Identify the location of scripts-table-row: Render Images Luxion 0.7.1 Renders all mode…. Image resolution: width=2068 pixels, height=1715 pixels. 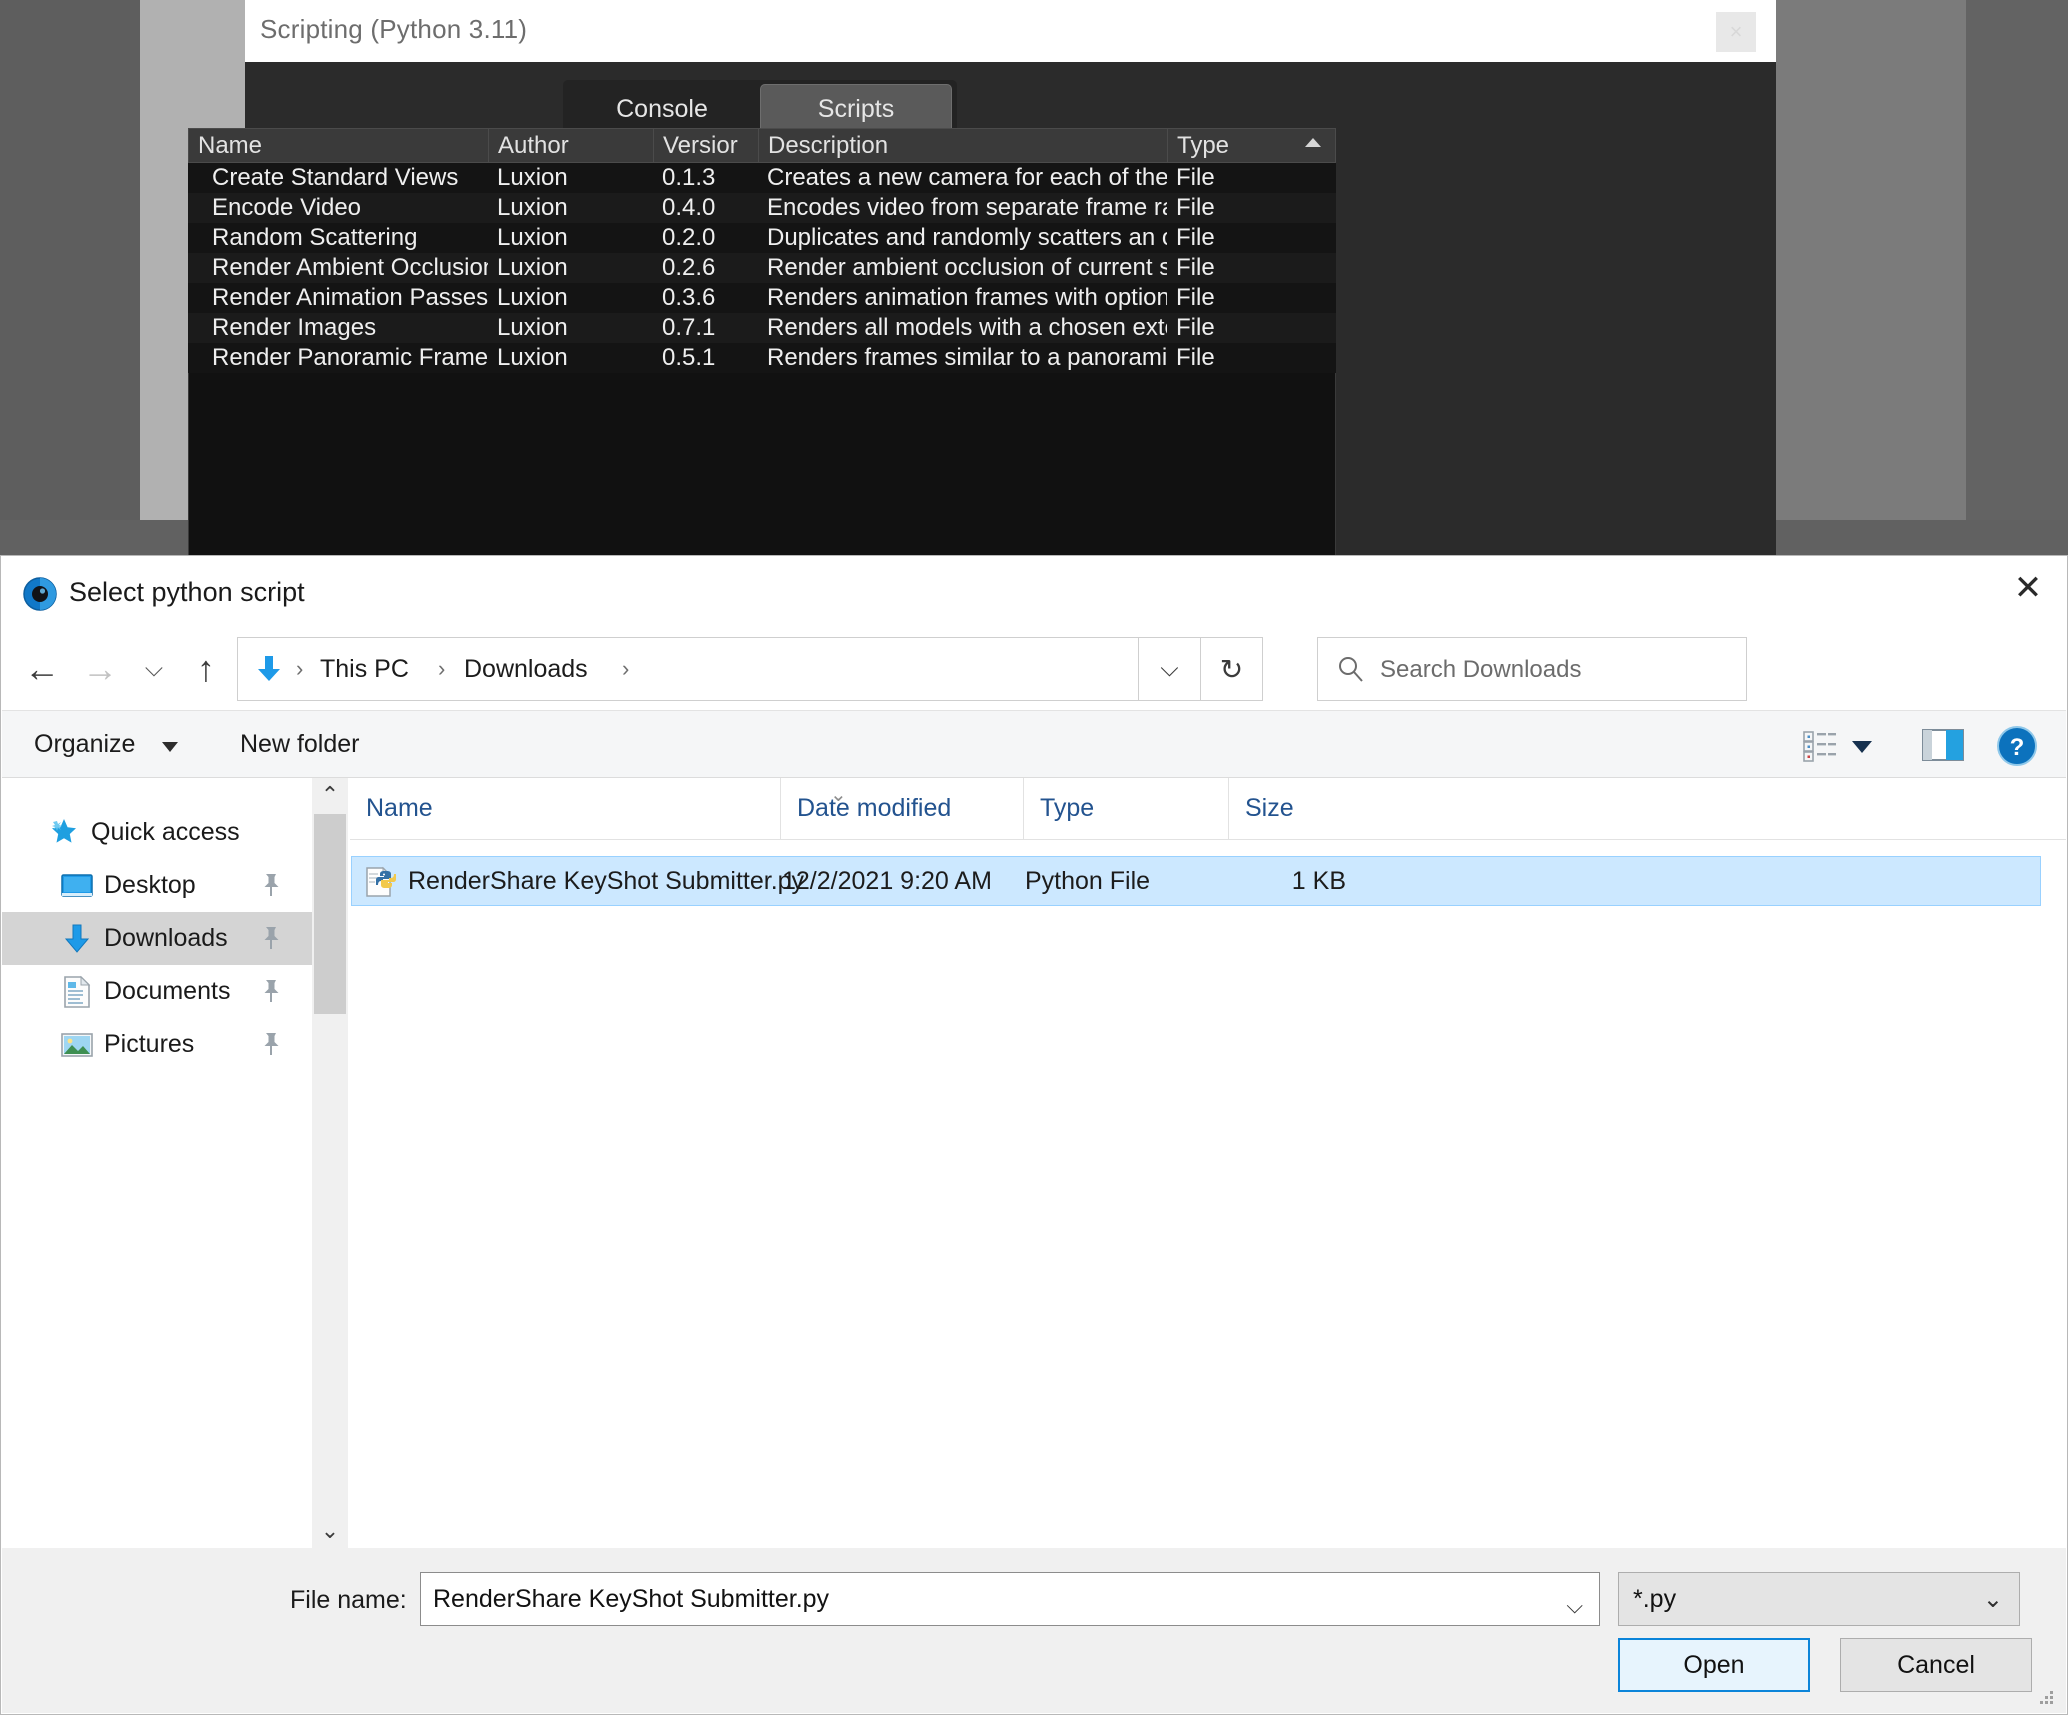
(762, 328).